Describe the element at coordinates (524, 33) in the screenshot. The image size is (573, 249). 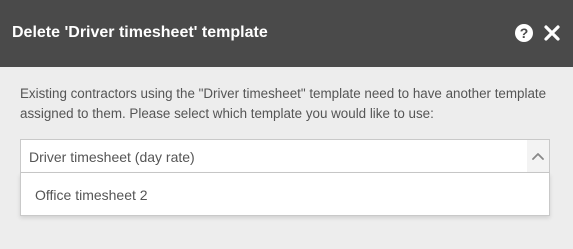
I see `help-icon: ?` at that location.